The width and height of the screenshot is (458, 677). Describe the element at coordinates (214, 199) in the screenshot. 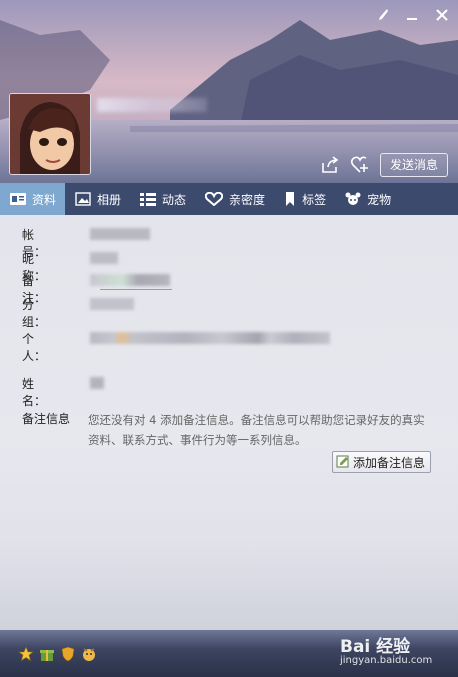

I see `heart-icon` at that location.